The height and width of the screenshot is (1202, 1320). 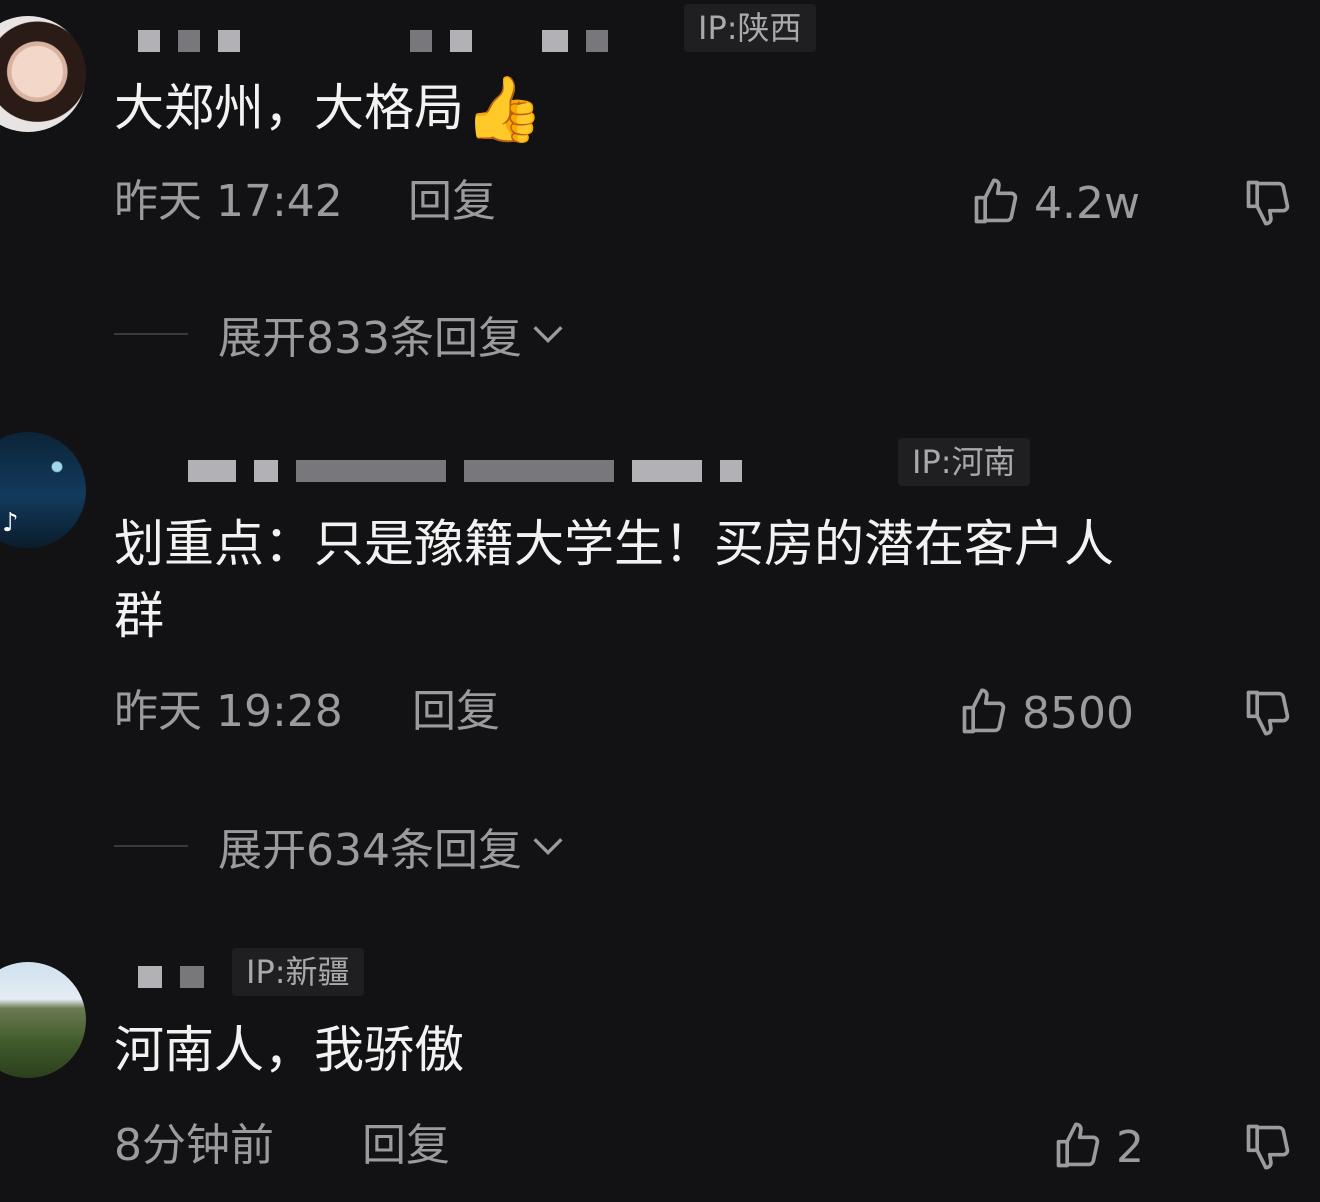 I want to click on ip-location-badge: IP:新疆, so click(x=298, y=972).